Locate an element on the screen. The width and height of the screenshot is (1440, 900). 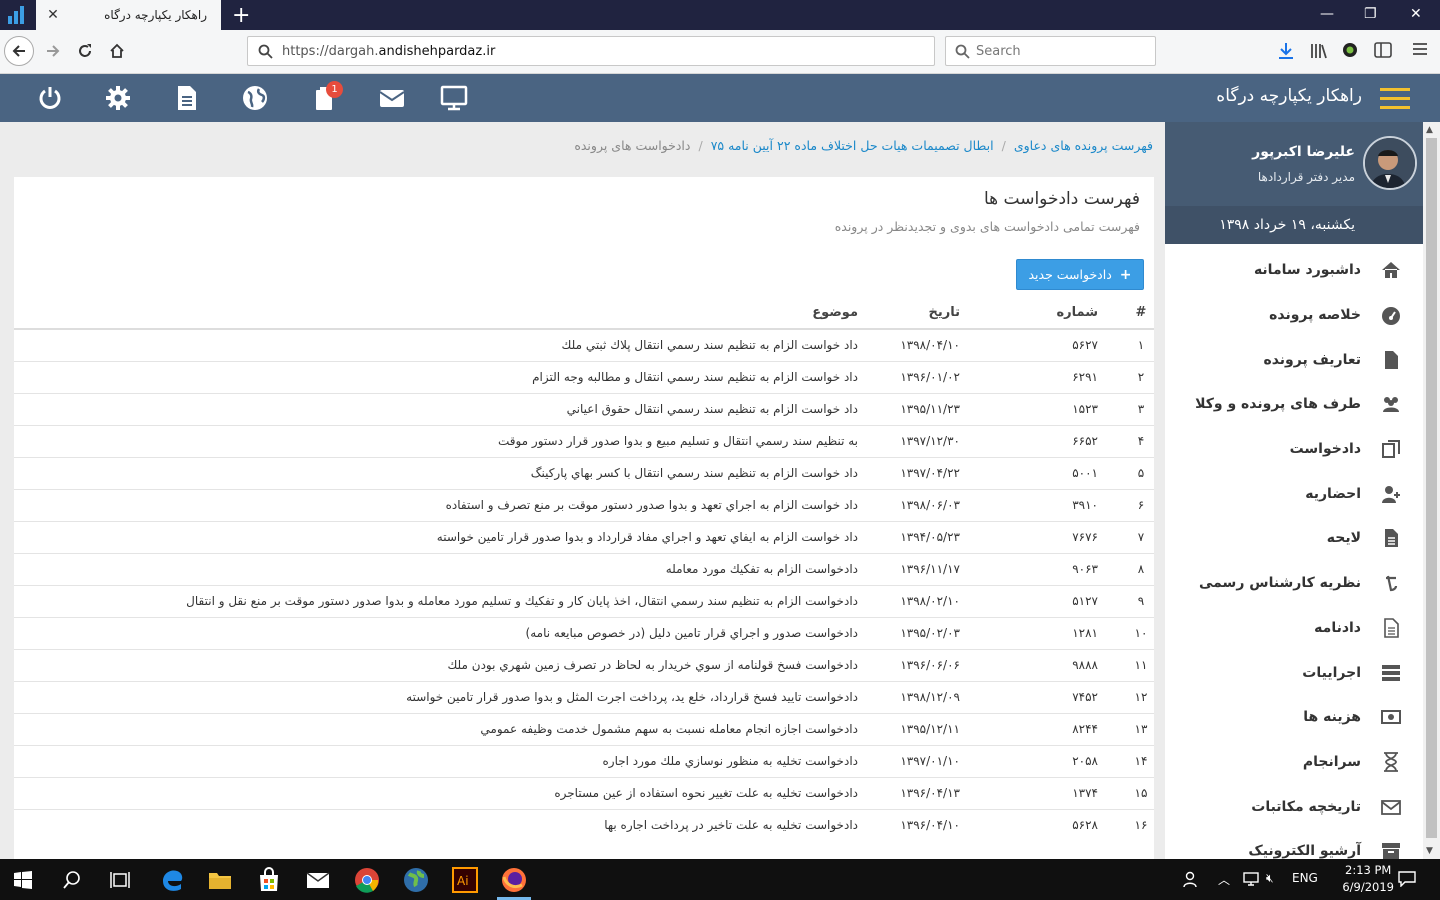
forward-button is located at coordinates (53, 51).